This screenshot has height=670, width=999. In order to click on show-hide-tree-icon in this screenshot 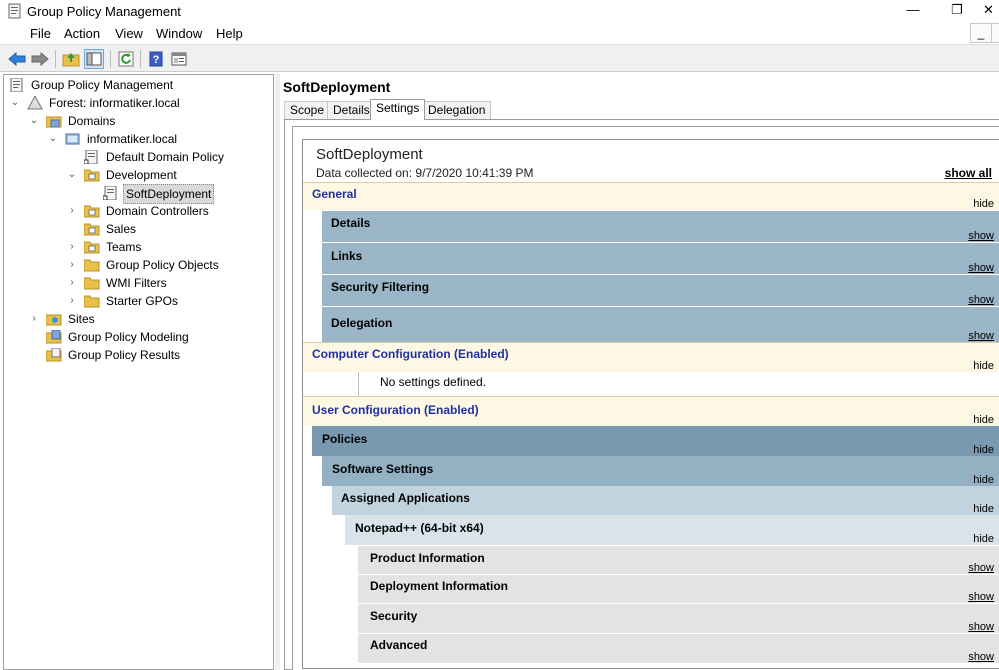, I will do `click(94, 59)`.